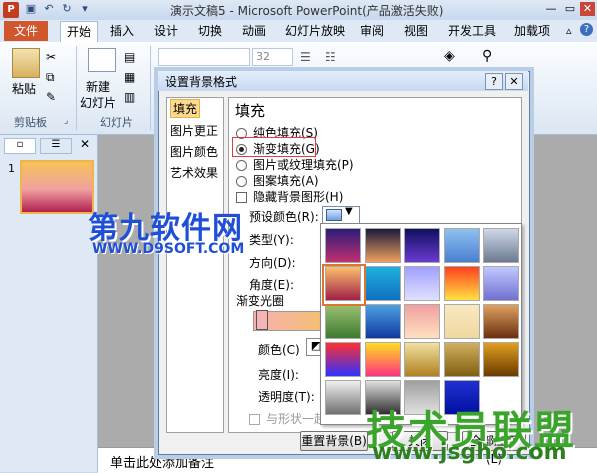 The width and height of the screenshot is (597, 473). What do you see at coordinates (307, 11) in the screenshot?
I see `window-title: 演示文稿5 - Microsoft PowerPoint(产品激活失败)` at bounding box center [307, 11].